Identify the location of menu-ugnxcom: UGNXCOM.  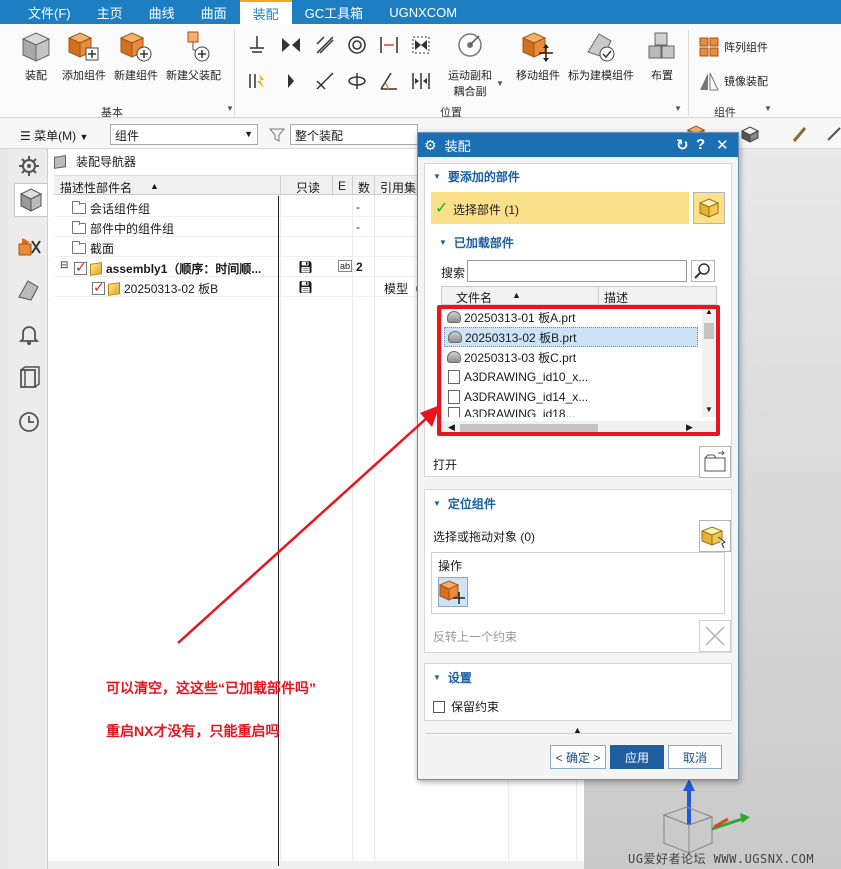
(423, 12).